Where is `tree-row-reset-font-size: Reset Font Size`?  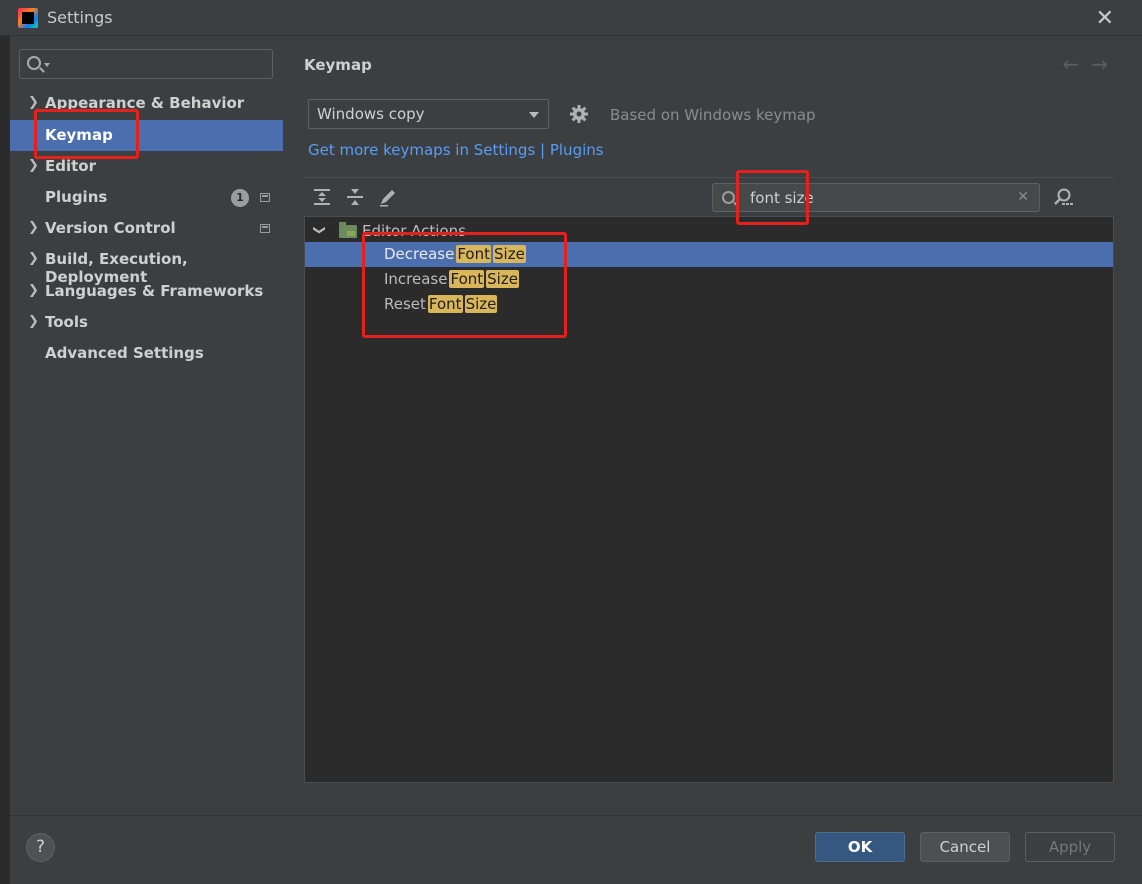
tree-row-reset-font-size: Reset Font Size is located at coordinates (709, 304).